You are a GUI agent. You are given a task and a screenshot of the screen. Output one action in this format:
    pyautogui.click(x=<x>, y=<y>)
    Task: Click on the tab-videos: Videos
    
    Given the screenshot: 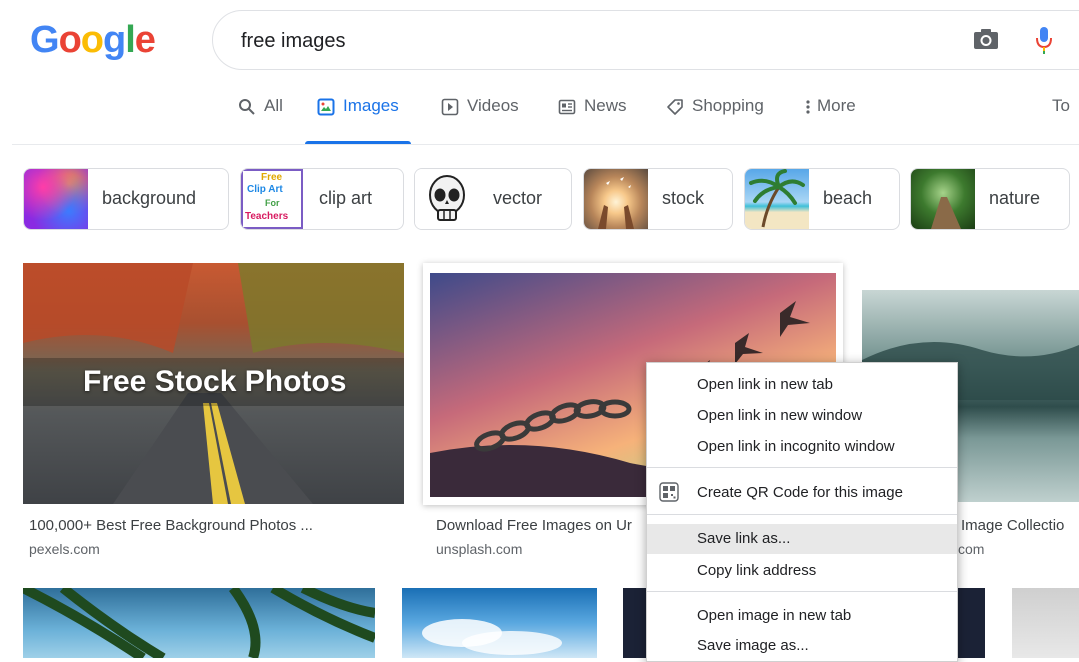 What is the action you would take?
    pyautogui.click(x=480, y=120)
    